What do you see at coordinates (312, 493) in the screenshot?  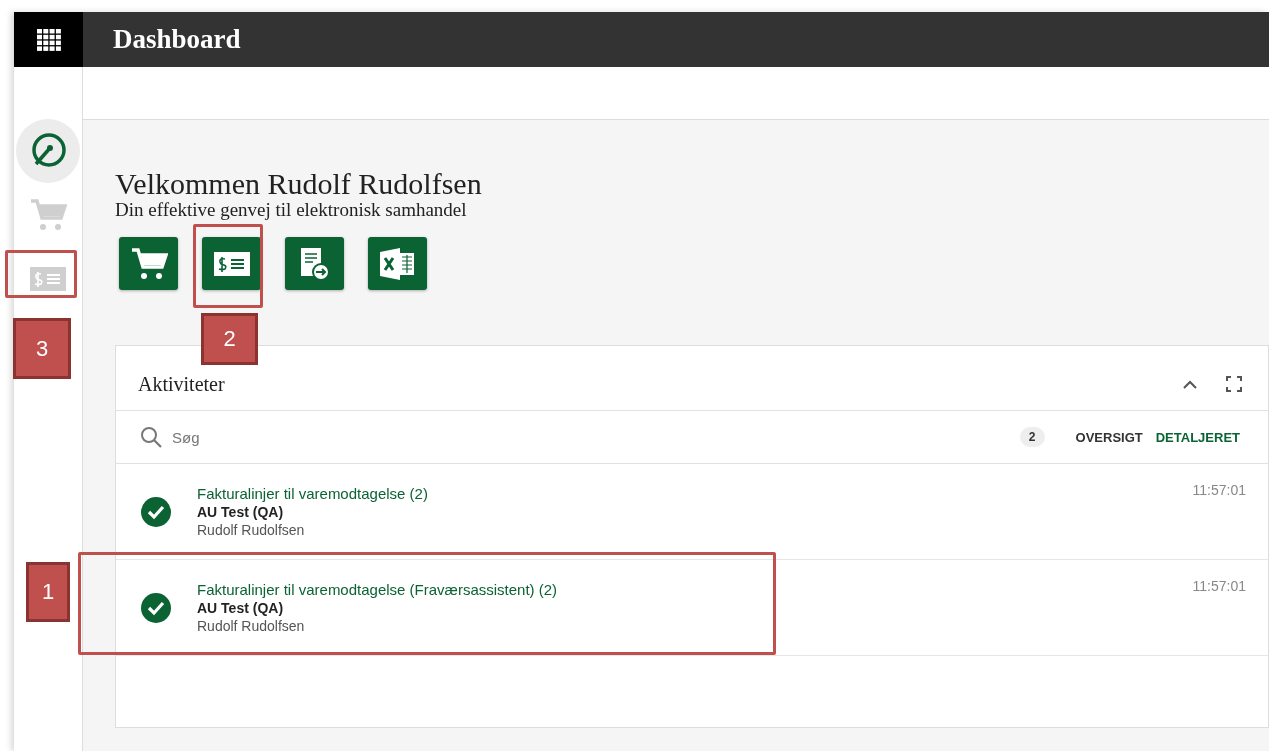 I see `activity-title: Fakturalinjer til varemodtagelse (2)` at bounding box center [312, 493].